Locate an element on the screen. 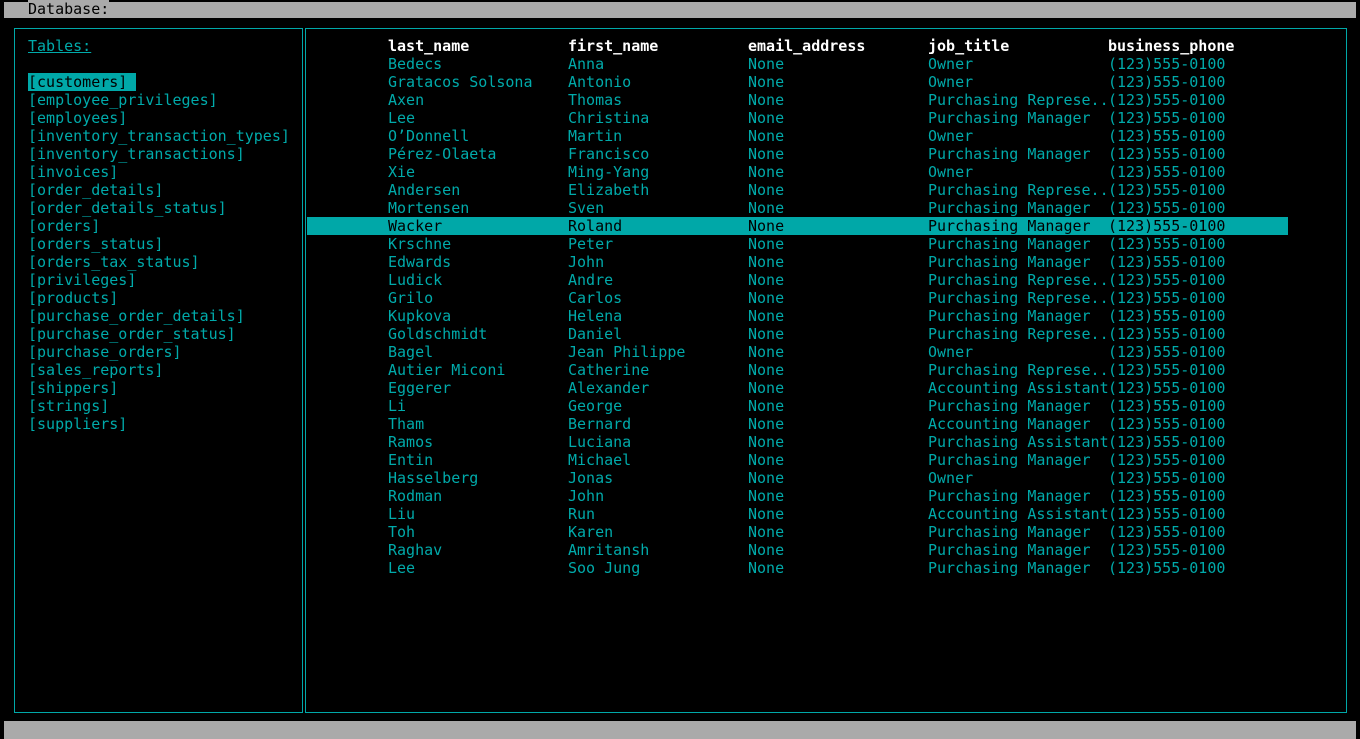 This screenshot has height=739, width=1360. column-header-first-name: first_name is located at coordinates (613, 46).